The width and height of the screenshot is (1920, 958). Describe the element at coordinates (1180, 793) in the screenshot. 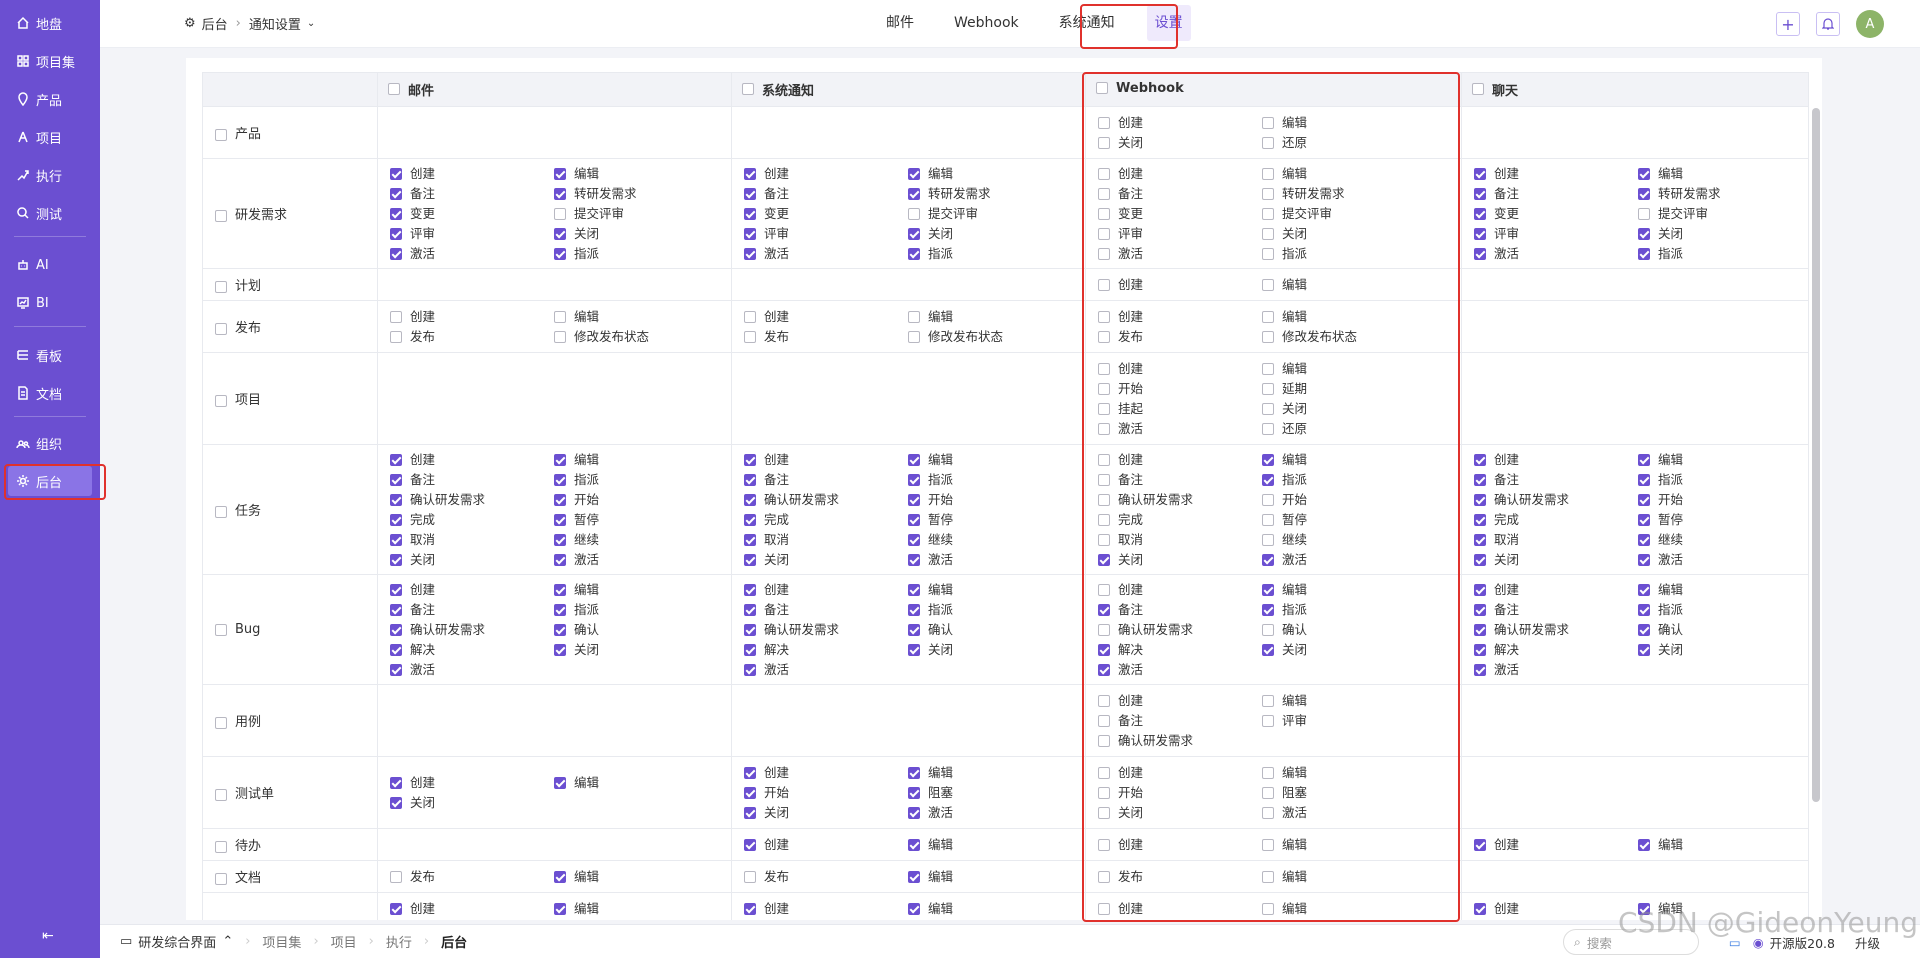

I see `option-item: 开始` at that location.